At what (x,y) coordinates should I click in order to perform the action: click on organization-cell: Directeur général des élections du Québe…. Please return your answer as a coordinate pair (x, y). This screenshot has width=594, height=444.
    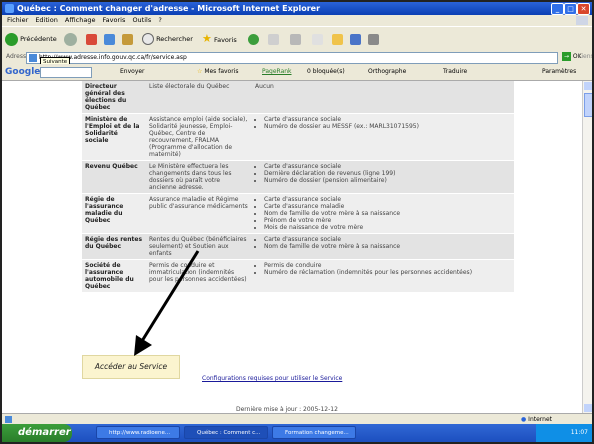
    Looking at the image, I should click on (114, 97).